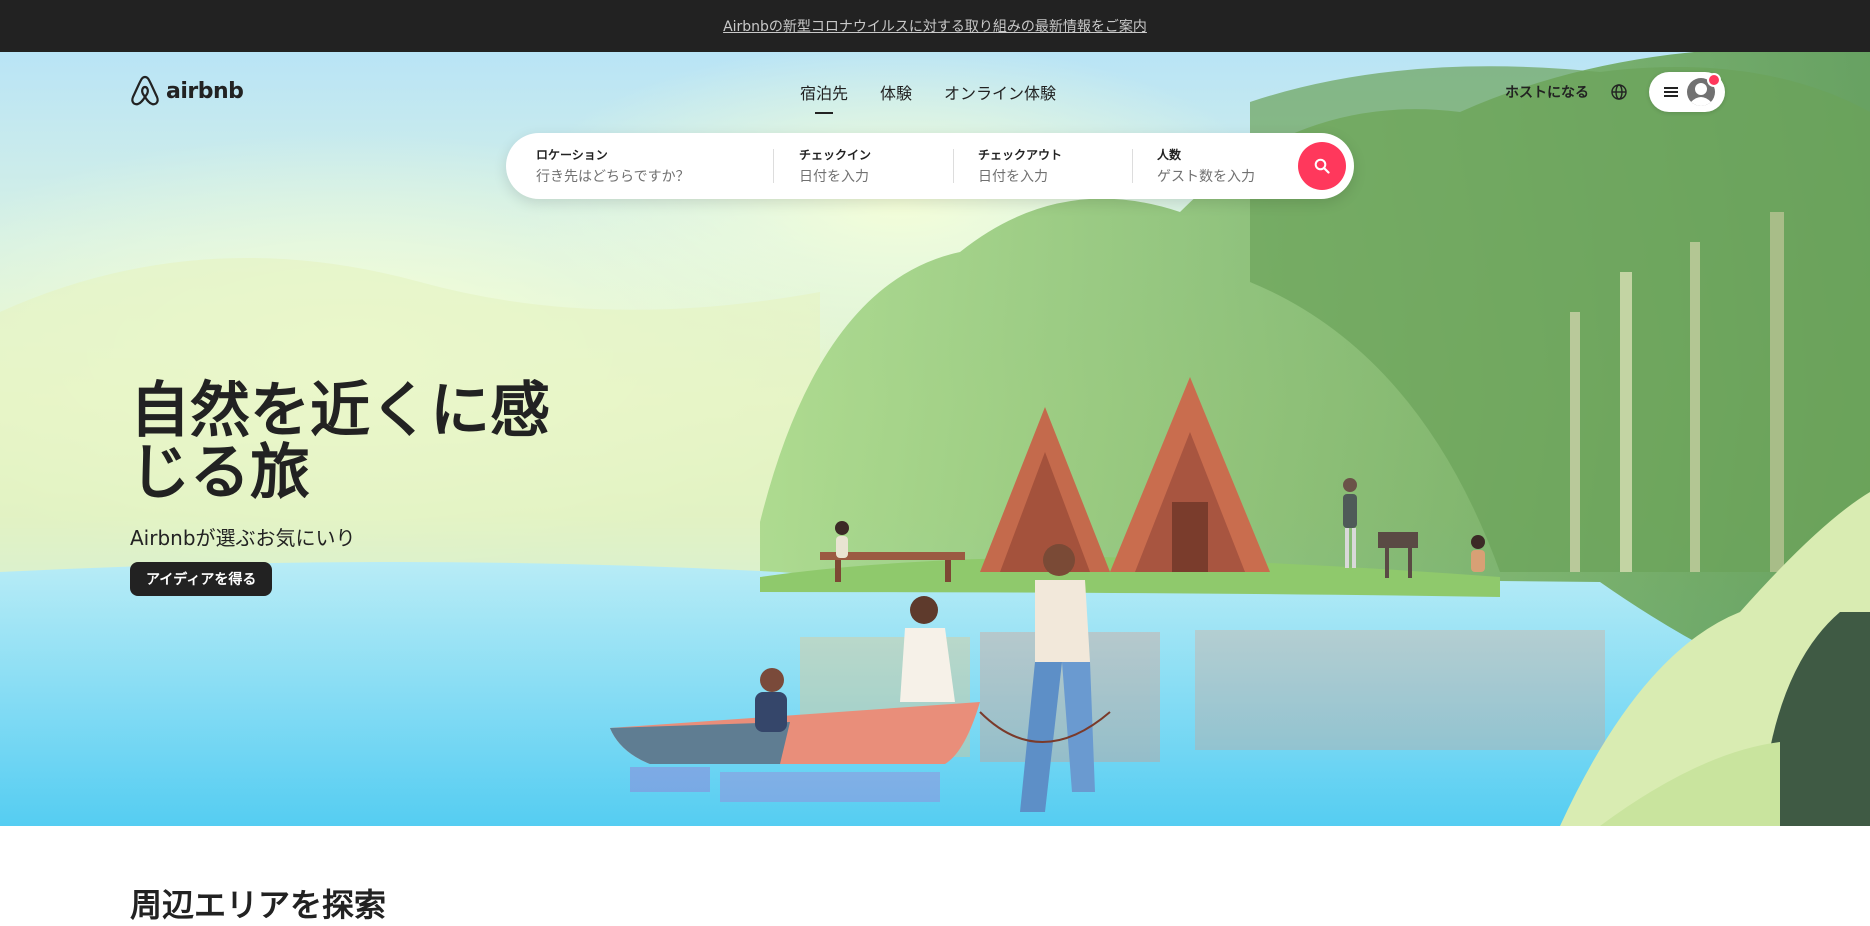  I want to click on search-icon, so click(1322, 166).